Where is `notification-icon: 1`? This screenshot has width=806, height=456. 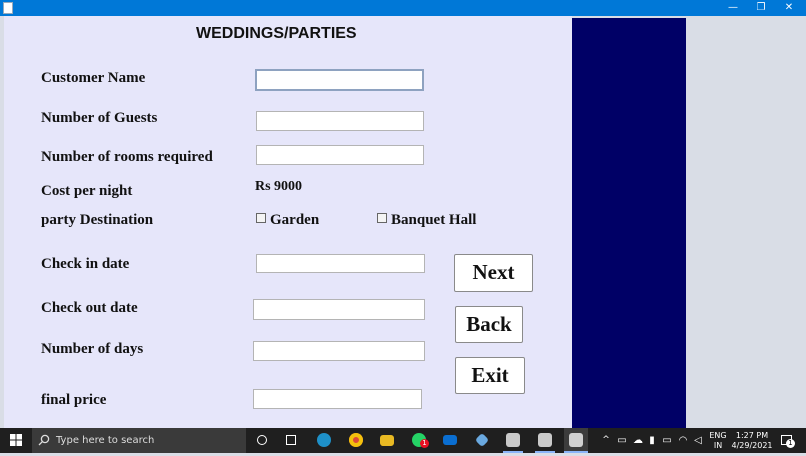
notification-icon: 1 is located at coordinates (786, 440).